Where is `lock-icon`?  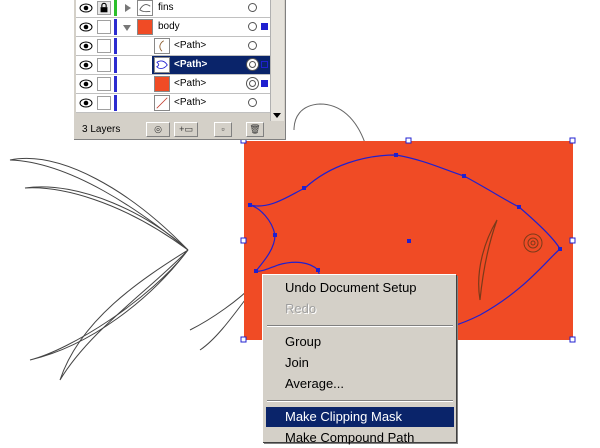 lock-icon is located at coordinates (104, 8).